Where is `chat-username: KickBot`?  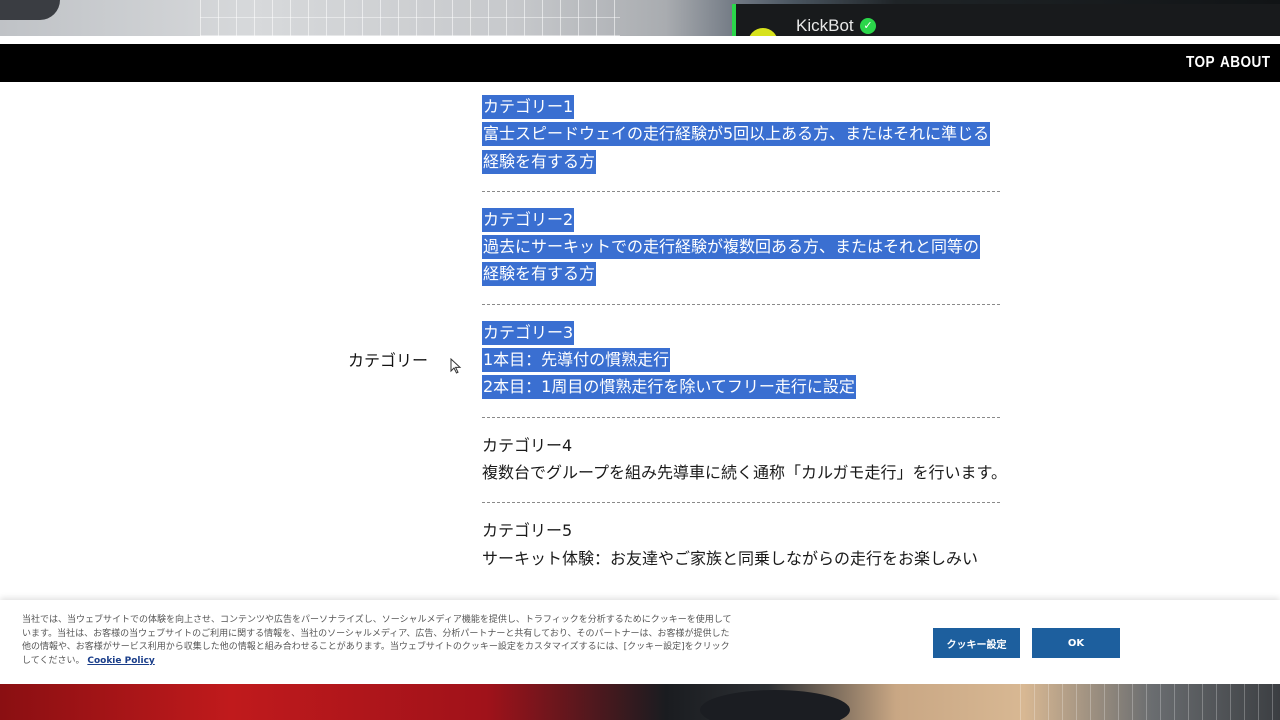
chat-username: KickBot is located at coordinates (825, 25).